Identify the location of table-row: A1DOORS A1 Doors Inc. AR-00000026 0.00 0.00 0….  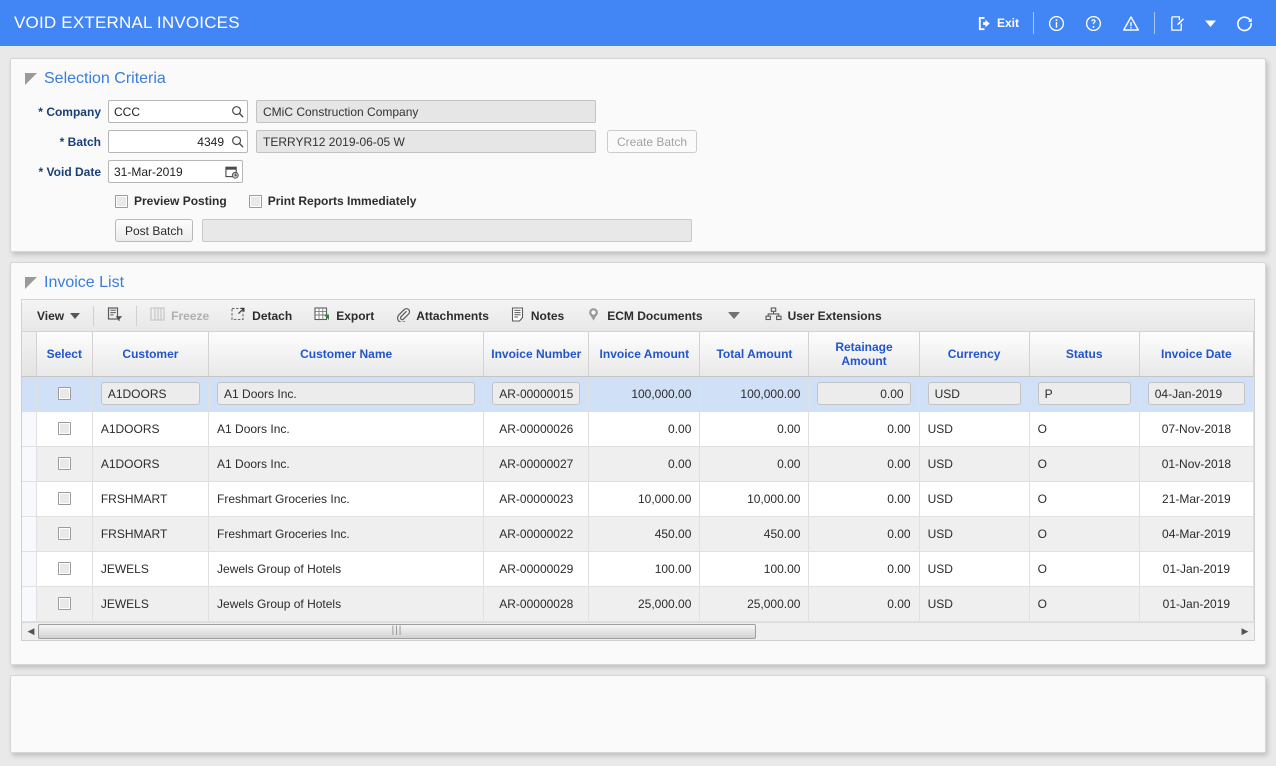
(638, 429).